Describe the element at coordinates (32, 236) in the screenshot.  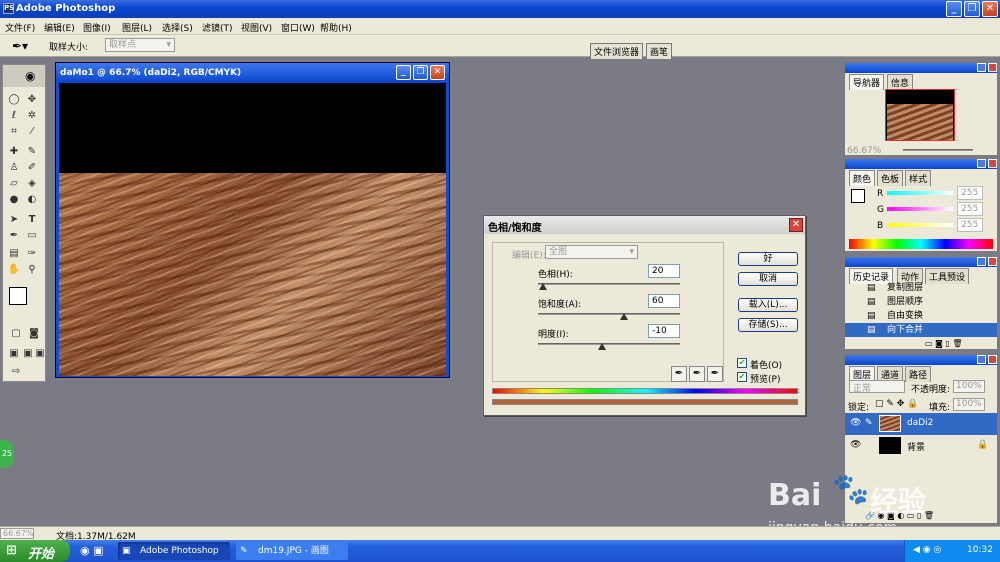
I see `rectangle-tool-icon: ▭` at that location.